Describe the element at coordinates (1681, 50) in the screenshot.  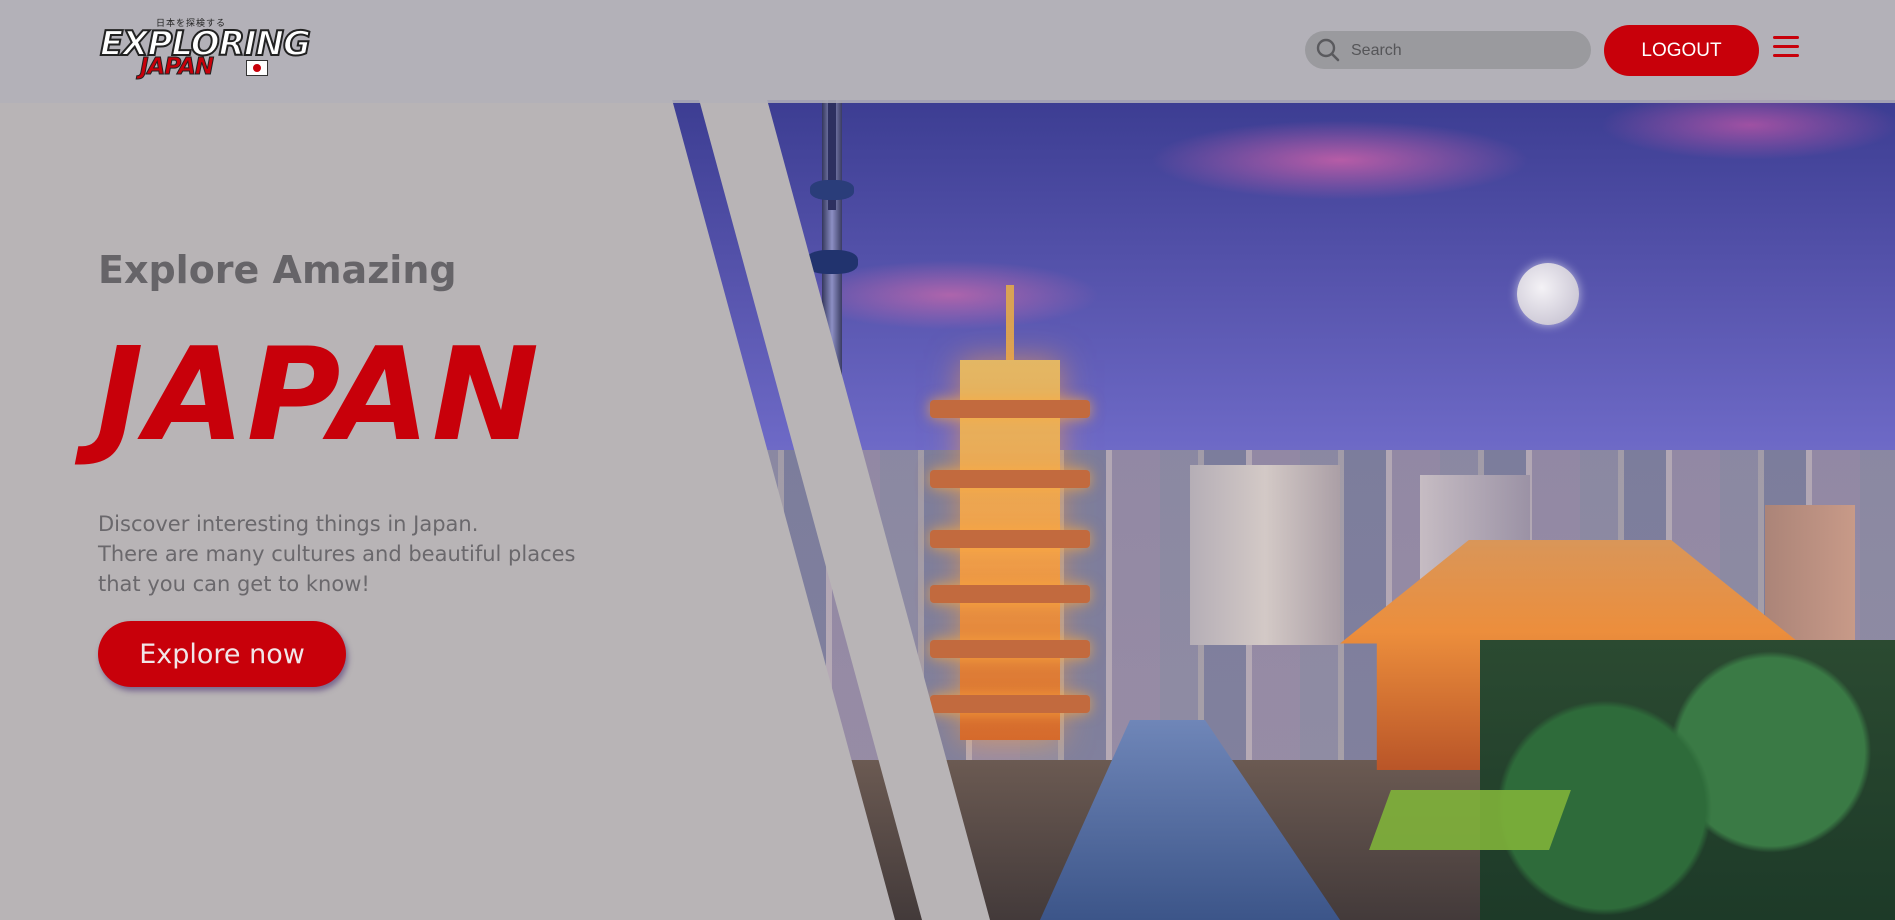
I see `logout-button: LOGOUT` at that location.